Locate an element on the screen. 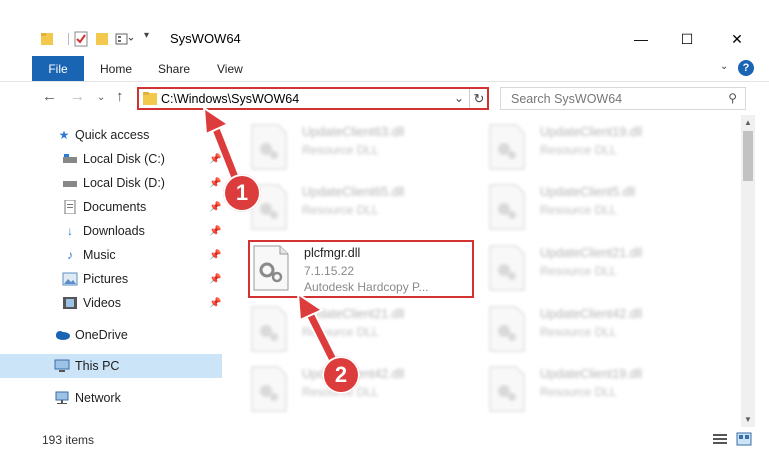  file-item: UpdateClient65.dll Resource DLL is located at coordinates (365, 210).